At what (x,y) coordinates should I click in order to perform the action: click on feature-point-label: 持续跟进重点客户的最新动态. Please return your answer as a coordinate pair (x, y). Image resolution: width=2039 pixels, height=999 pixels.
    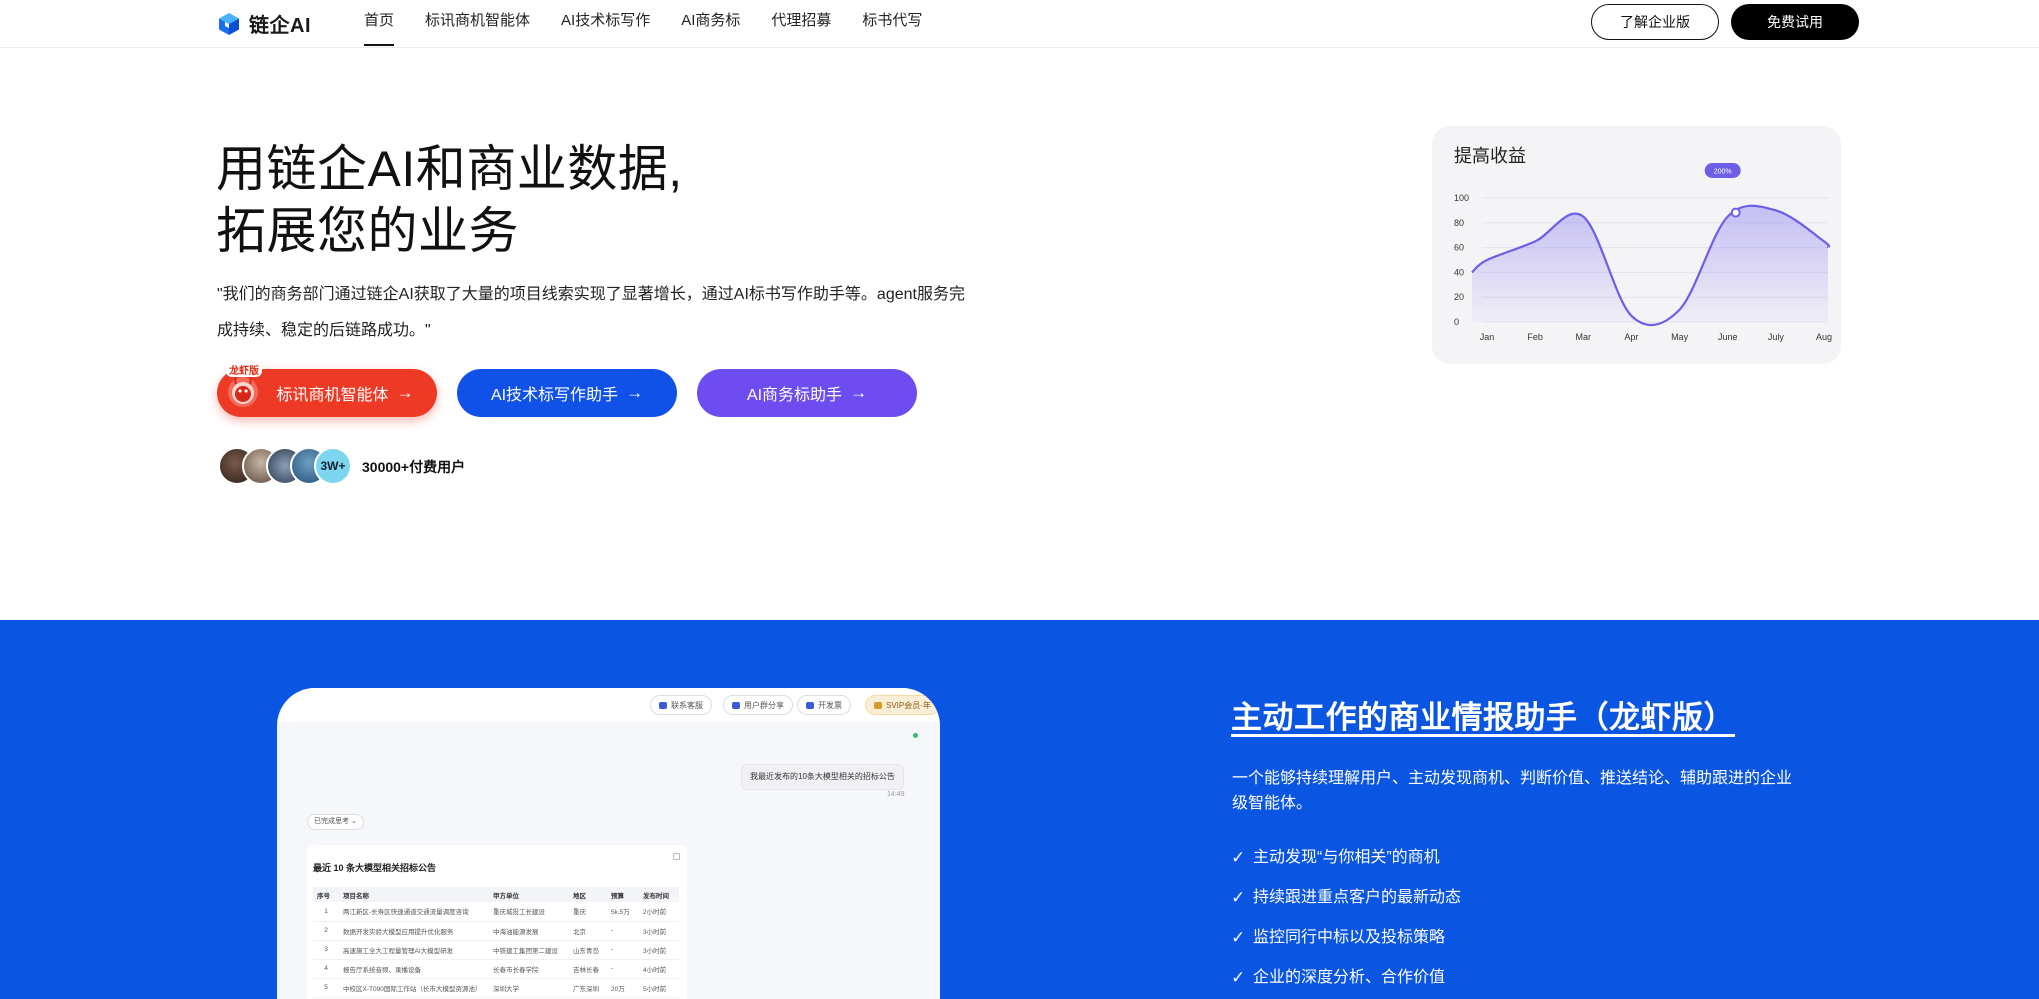
    Looking at the image, I should click on (1357, 897).